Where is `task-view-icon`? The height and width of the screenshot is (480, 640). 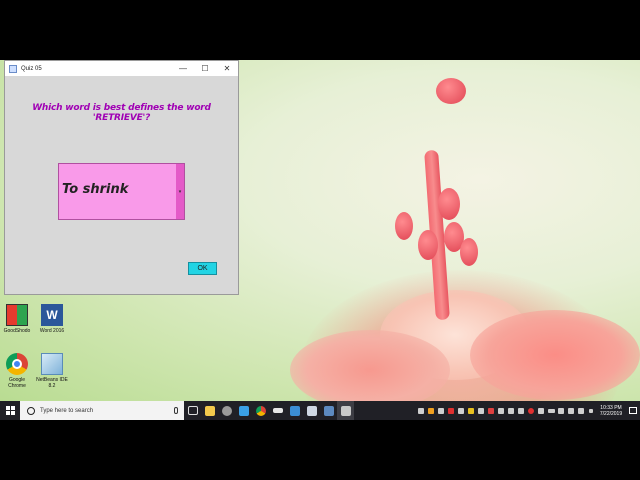 task-view-icon is located at coordinates (192, 410).